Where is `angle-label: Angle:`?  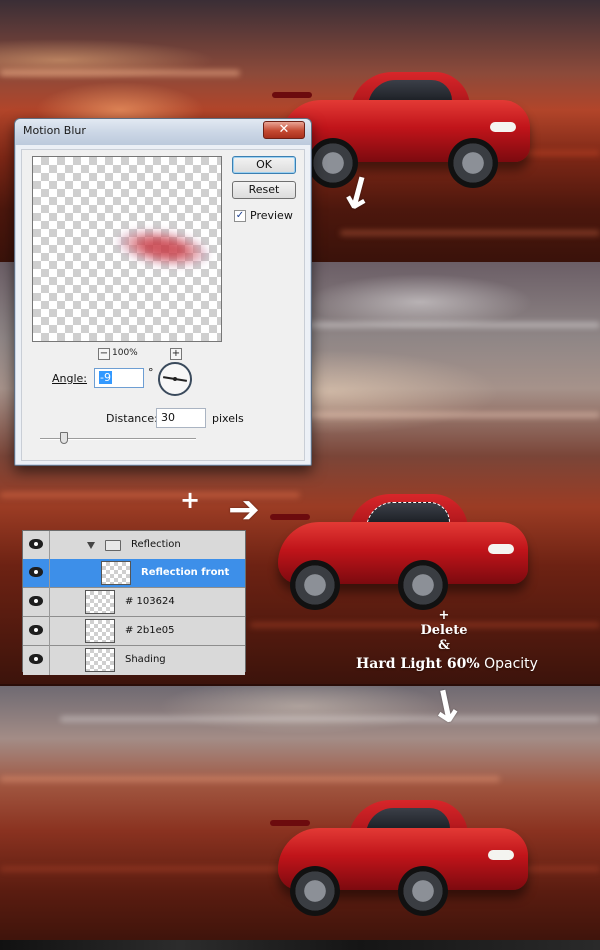
angle-label: Angle: is located at coordinates (70, 378).